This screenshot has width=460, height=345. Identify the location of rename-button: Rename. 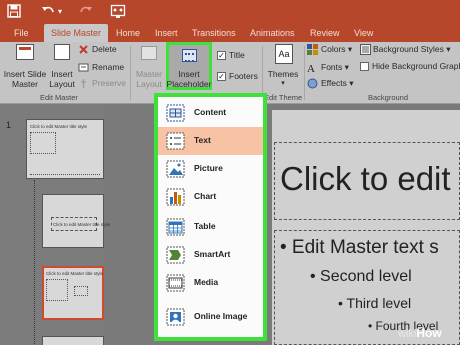
(104, 68).